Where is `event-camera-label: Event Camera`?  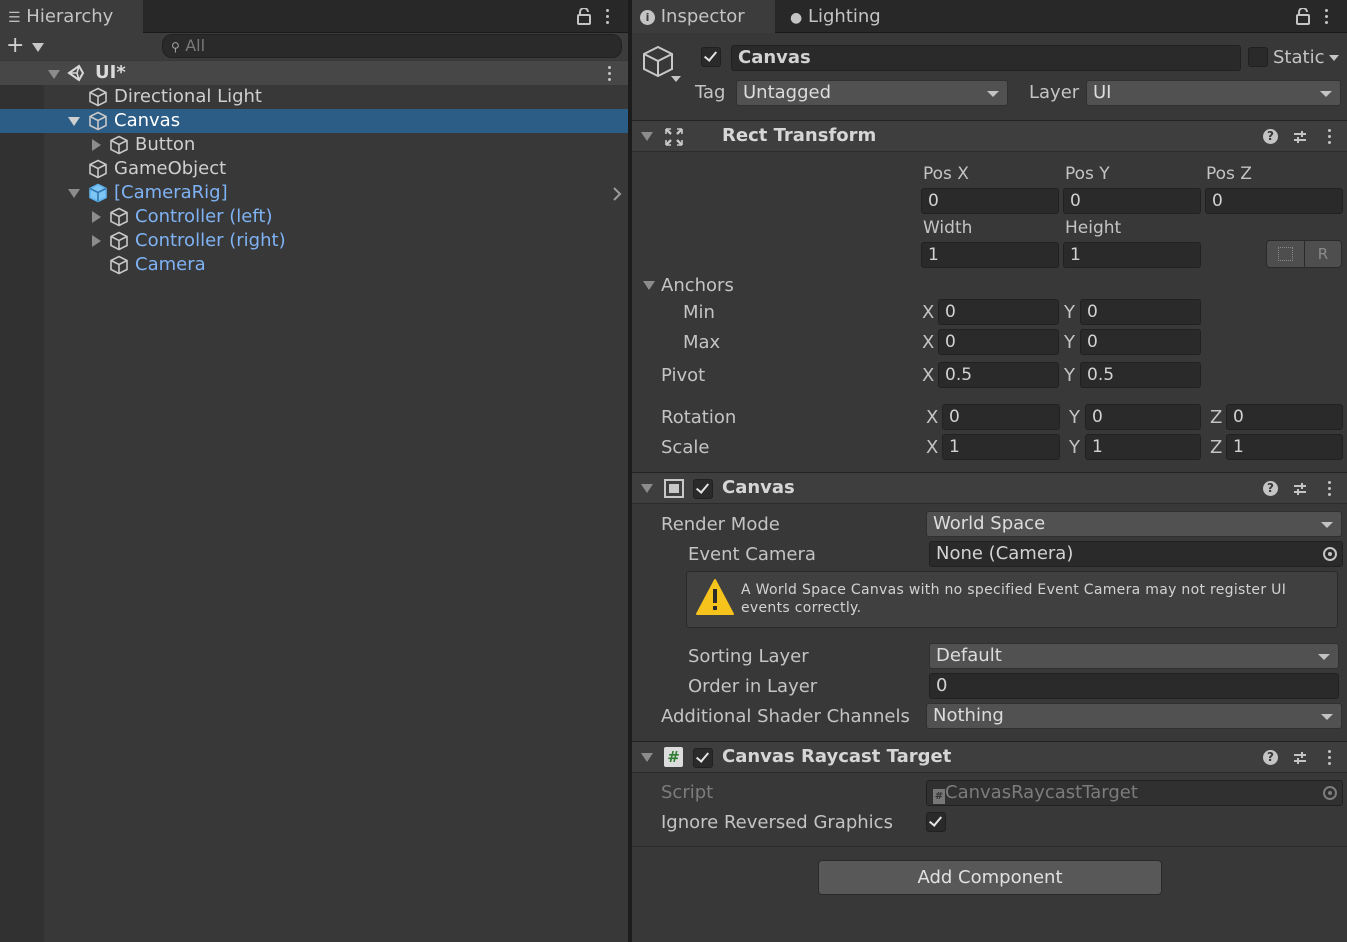
event-camera-label: Event Camera is located at coordinates (752, 554).